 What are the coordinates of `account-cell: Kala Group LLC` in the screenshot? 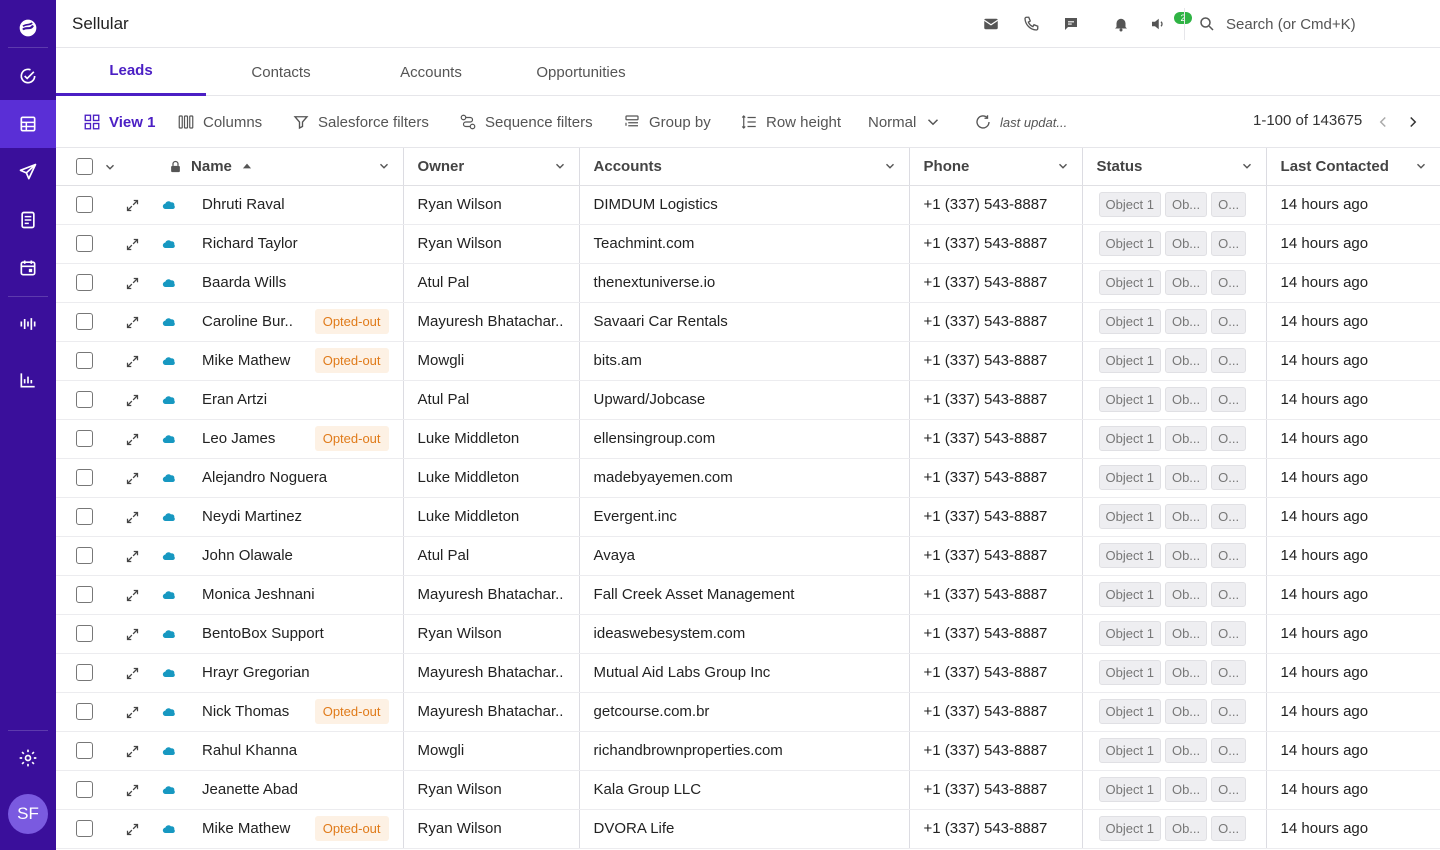 It's located at (744, 790).